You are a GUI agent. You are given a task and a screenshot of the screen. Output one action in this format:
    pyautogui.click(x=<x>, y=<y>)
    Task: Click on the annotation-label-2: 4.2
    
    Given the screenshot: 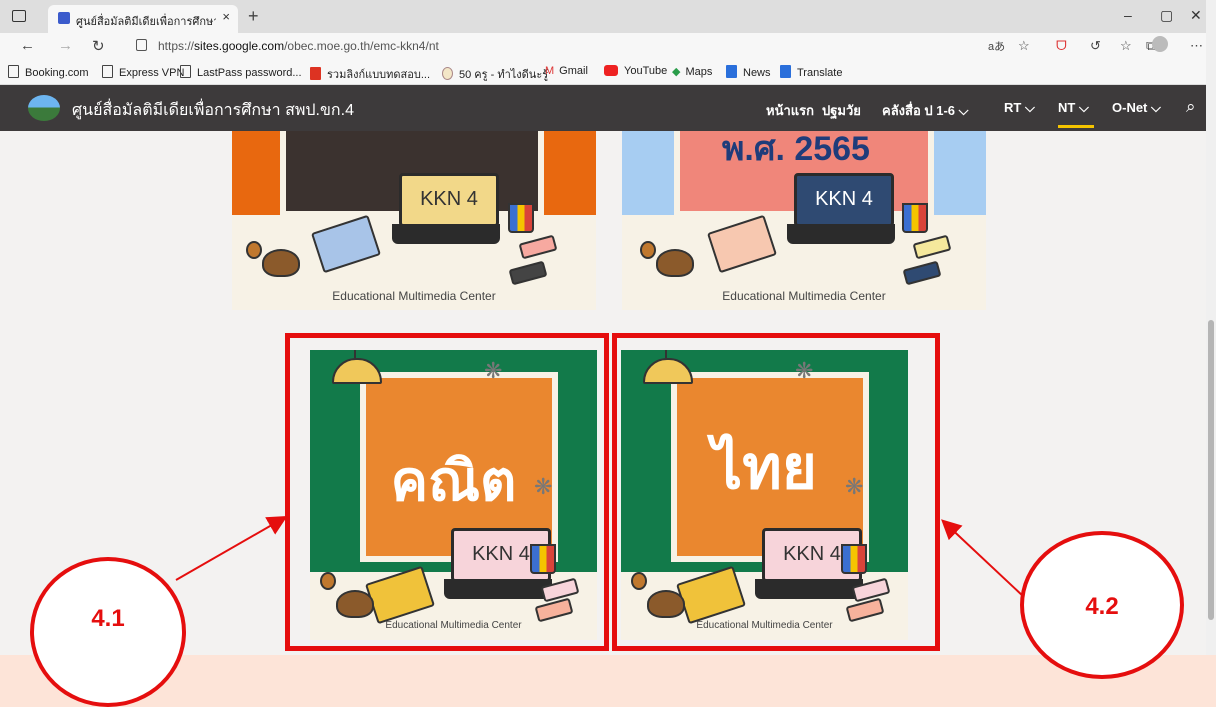 What is the action you would take?
    pyautogui.click(x=1102, y=606)
    